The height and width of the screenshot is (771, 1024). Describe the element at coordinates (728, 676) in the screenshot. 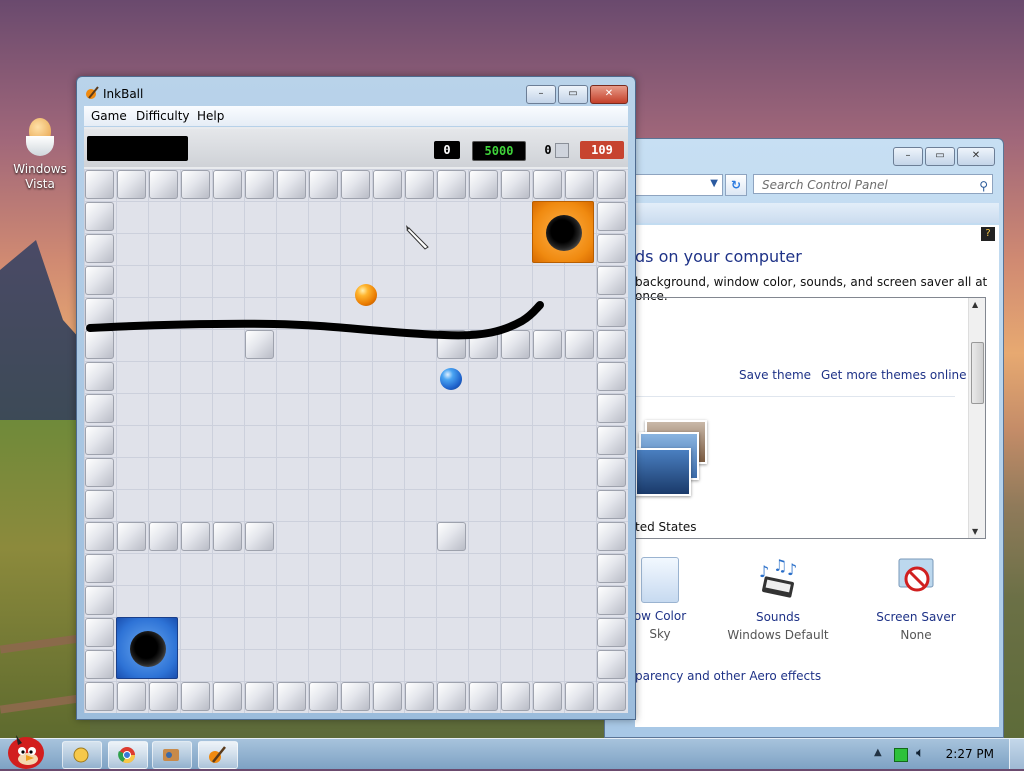

I see `aero-effects-link: parency and other Aero effects` at that location.